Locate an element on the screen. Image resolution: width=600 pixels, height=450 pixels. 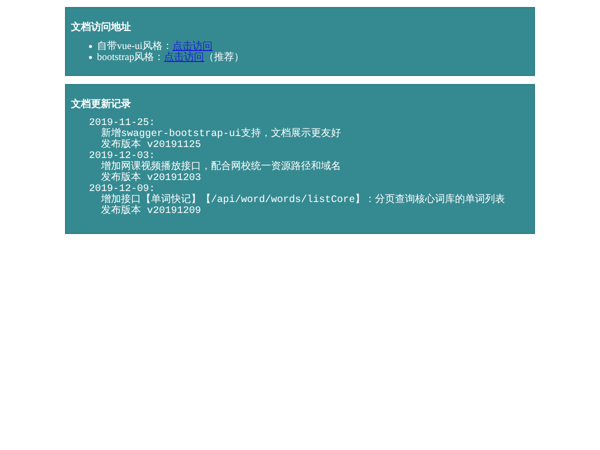
changelog-date: 2019-11-25: is located at coordinates (122, 123).